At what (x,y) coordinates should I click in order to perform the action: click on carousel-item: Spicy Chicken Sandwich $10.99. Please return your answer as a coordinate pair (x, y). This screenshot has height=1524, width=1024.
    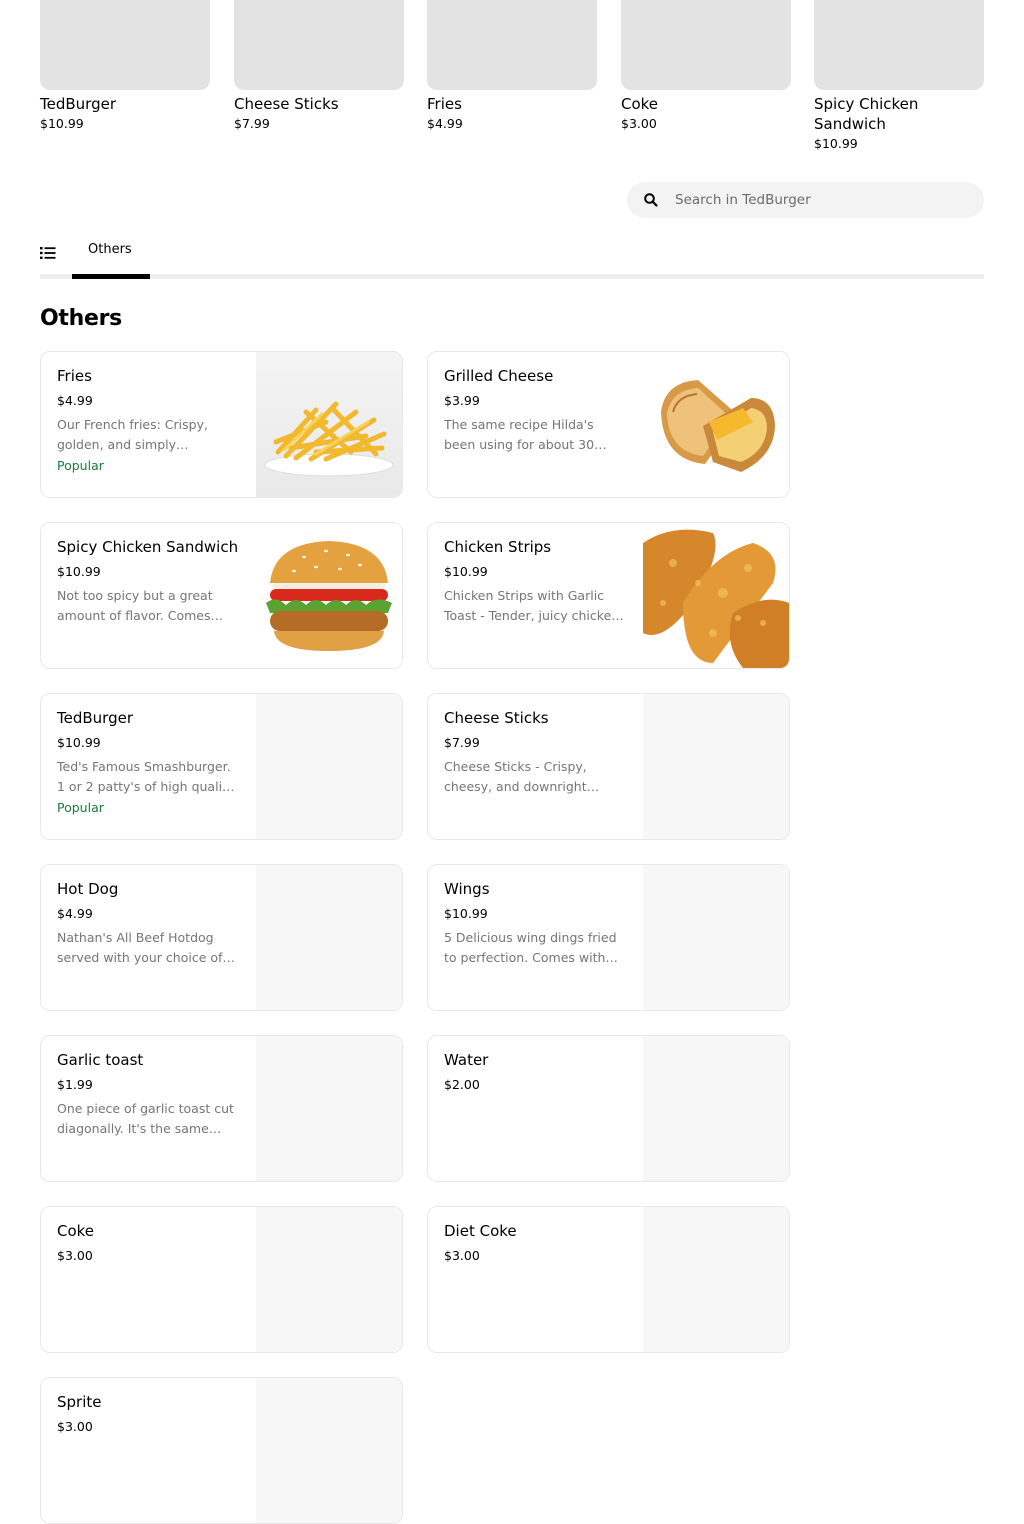
    Looking at the image, I should click on (899, 77).